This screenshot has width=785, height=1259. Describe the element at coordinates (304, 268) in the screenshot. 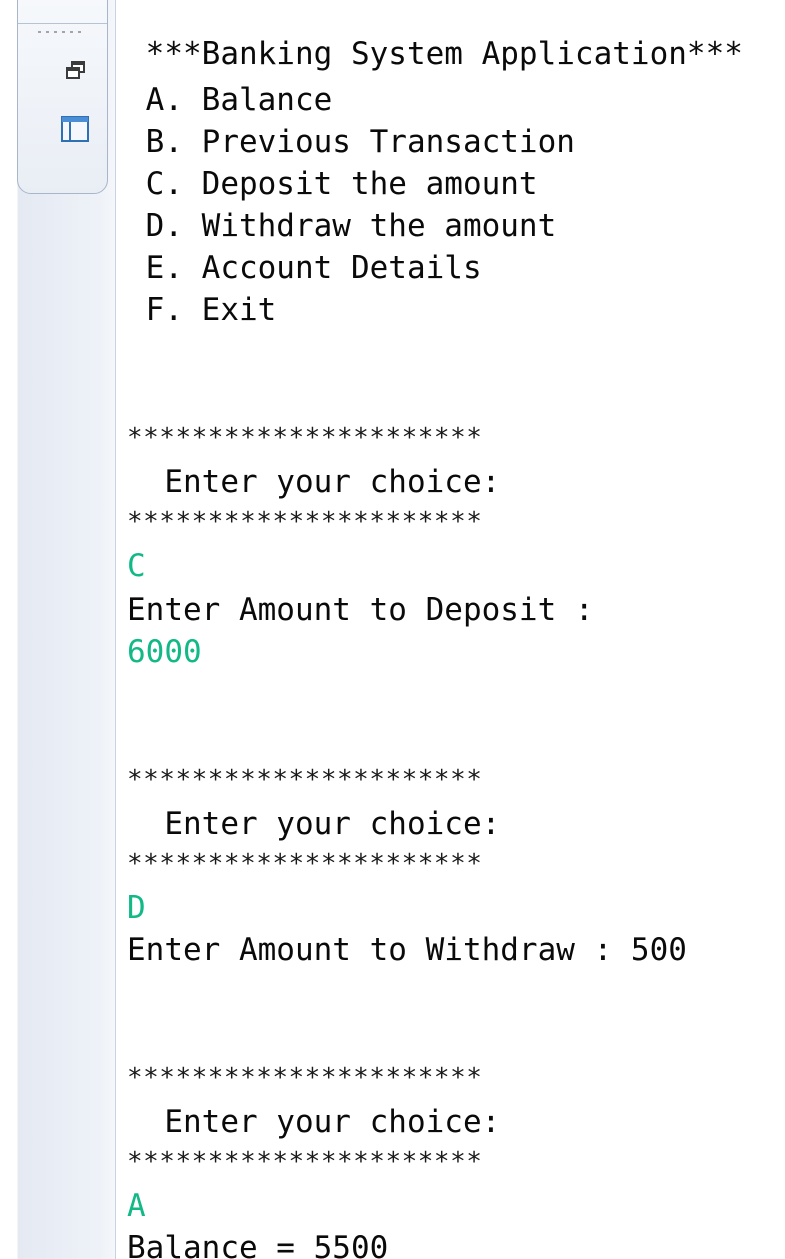

I see `menu-option-account-details: E. Account Details` at that location.